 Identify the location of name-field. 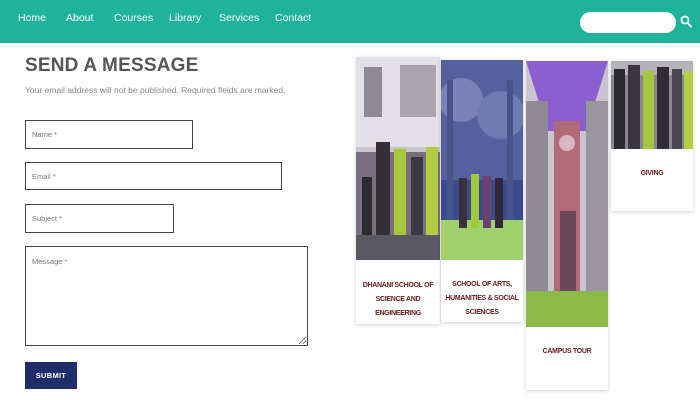
(109, 134).